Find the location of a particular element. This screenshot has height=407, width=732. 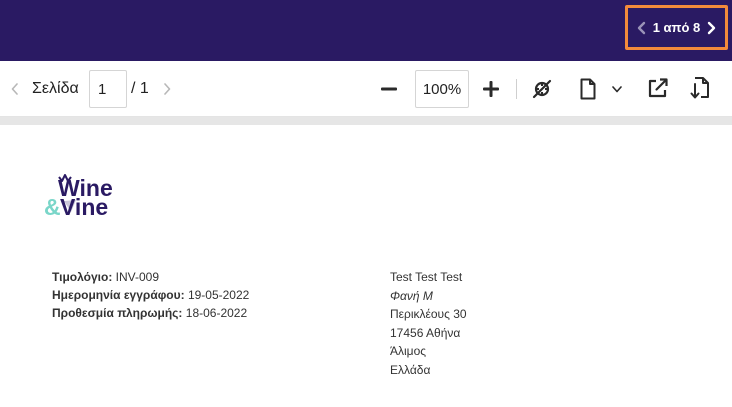

zoom-input is located at coordinates (442, 89).